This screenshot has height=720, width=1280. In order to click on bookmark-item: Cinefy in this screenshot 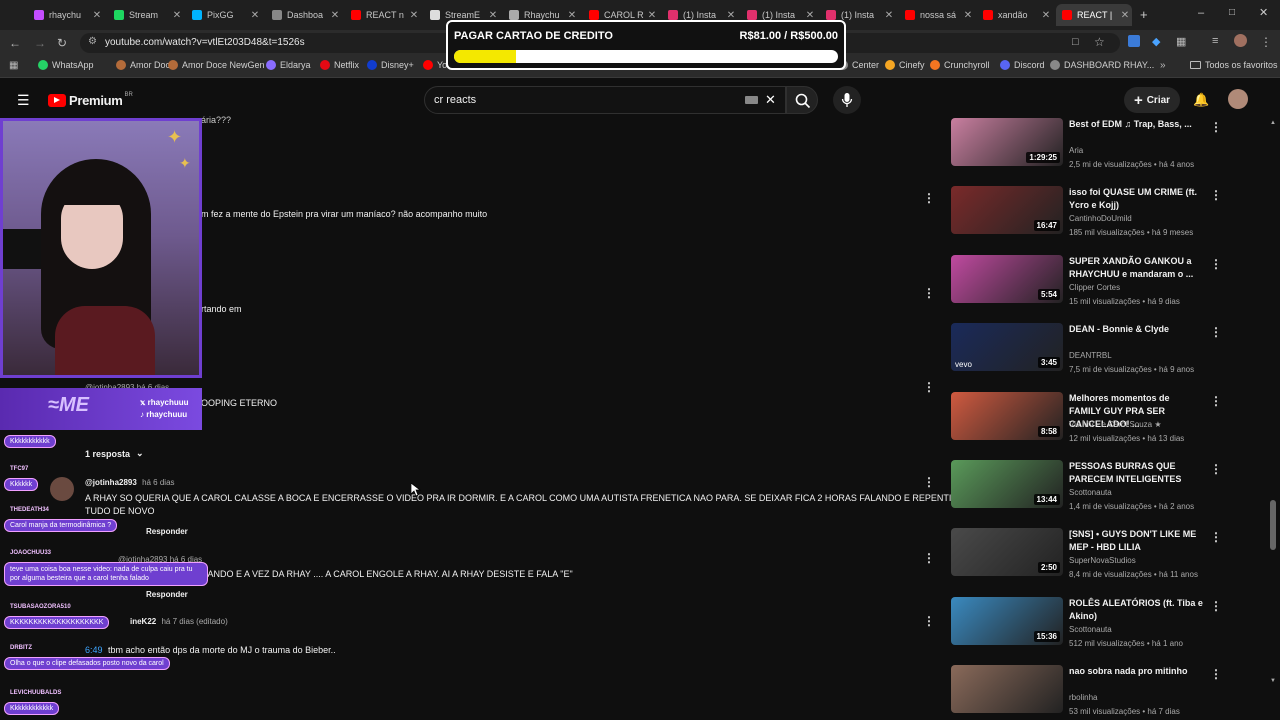, I will do `click(905, 65)`.